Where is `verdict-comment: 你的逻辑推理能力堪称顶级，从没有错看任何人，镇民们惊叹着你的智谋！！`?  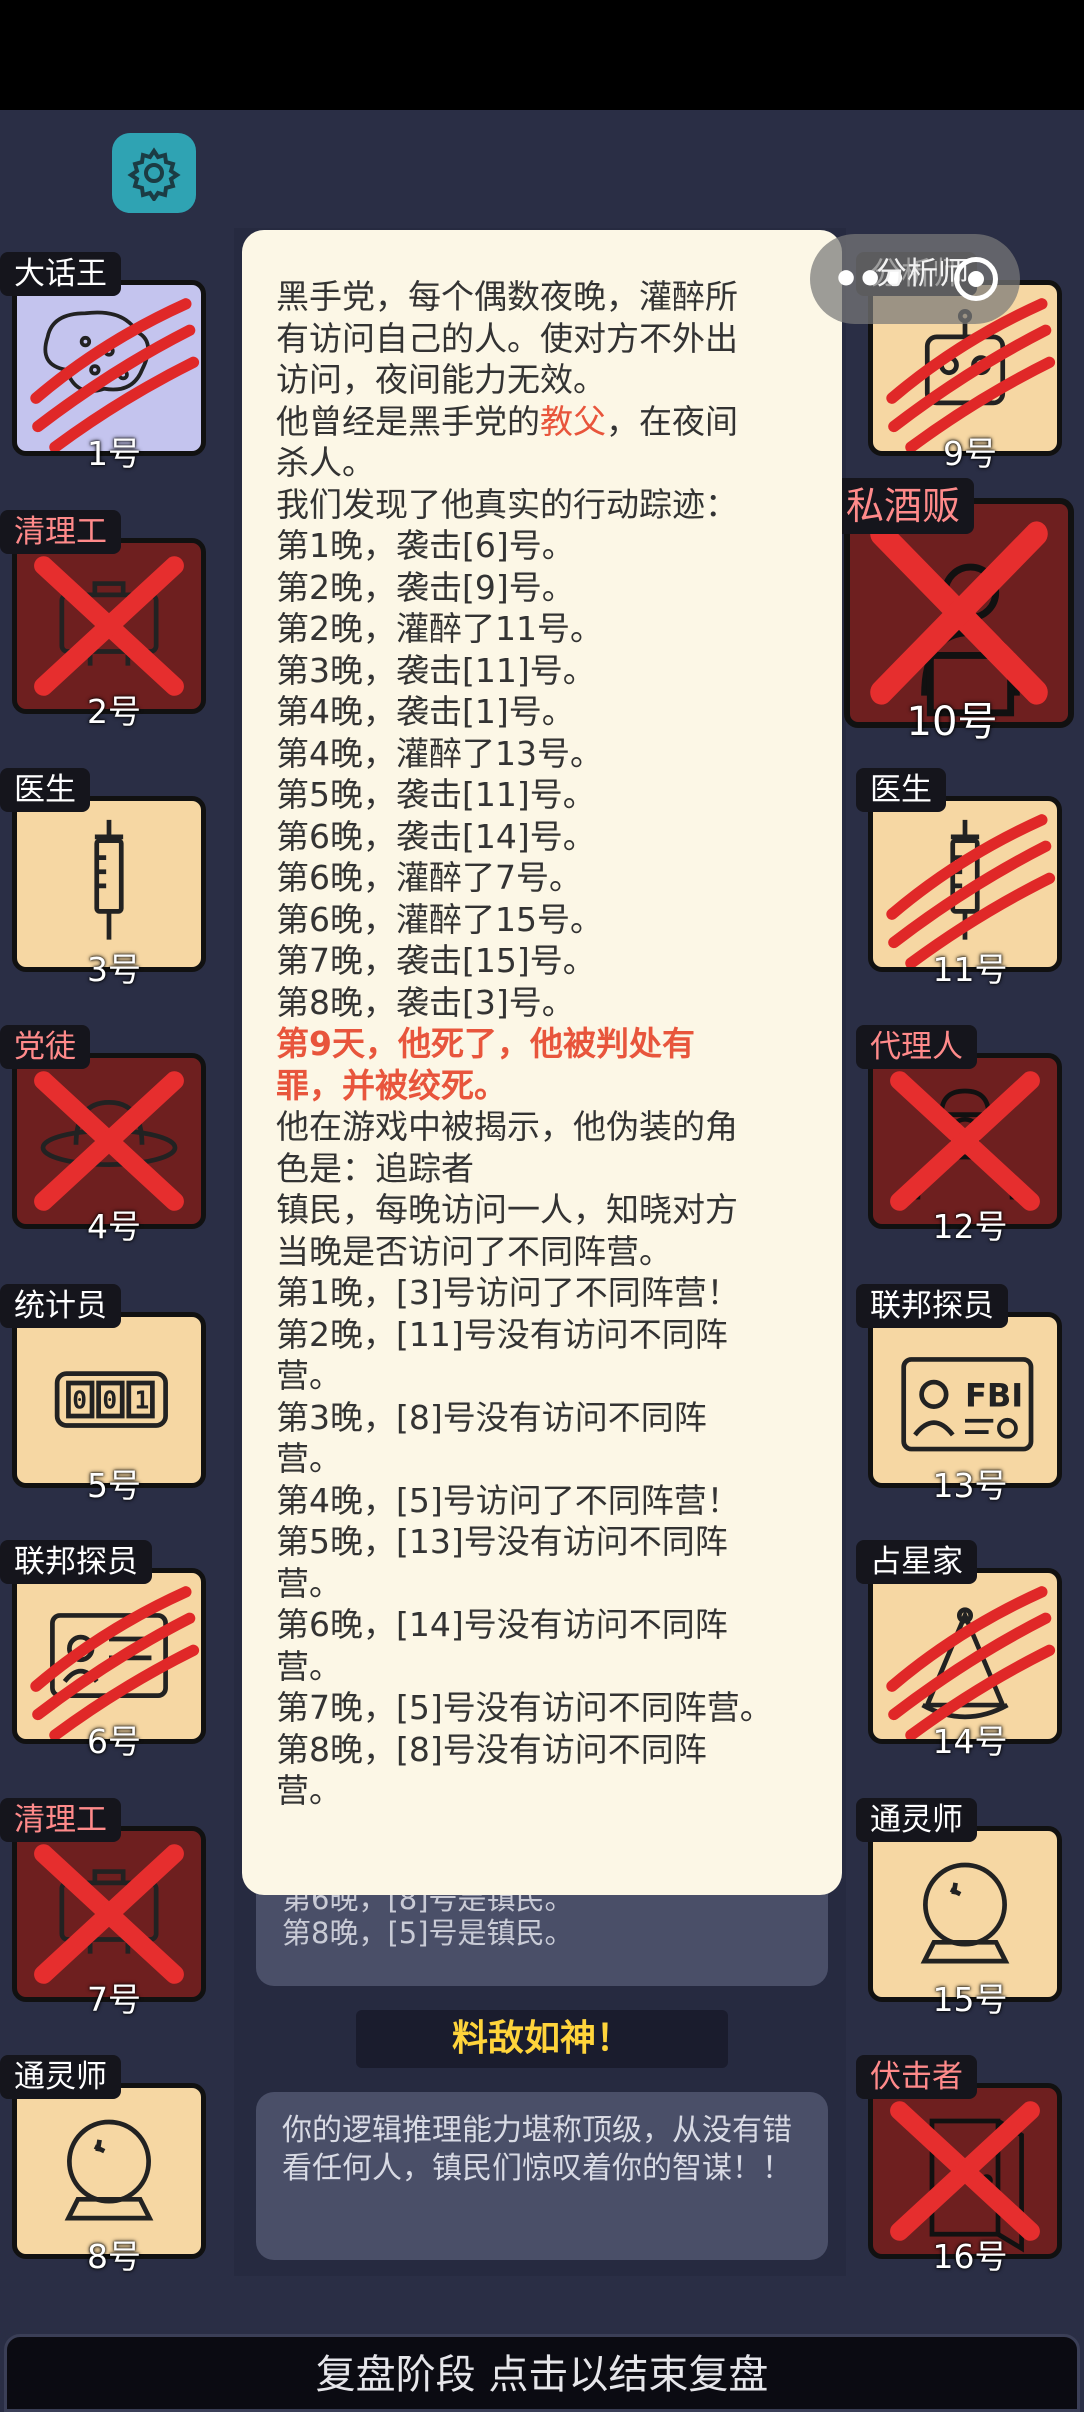
verdict-comment: 你的逻辑推理能力堪称顶级，从没有错看任何人，镇民们惊叹着你的智谋！！ is located at coordinates (542, 2176).